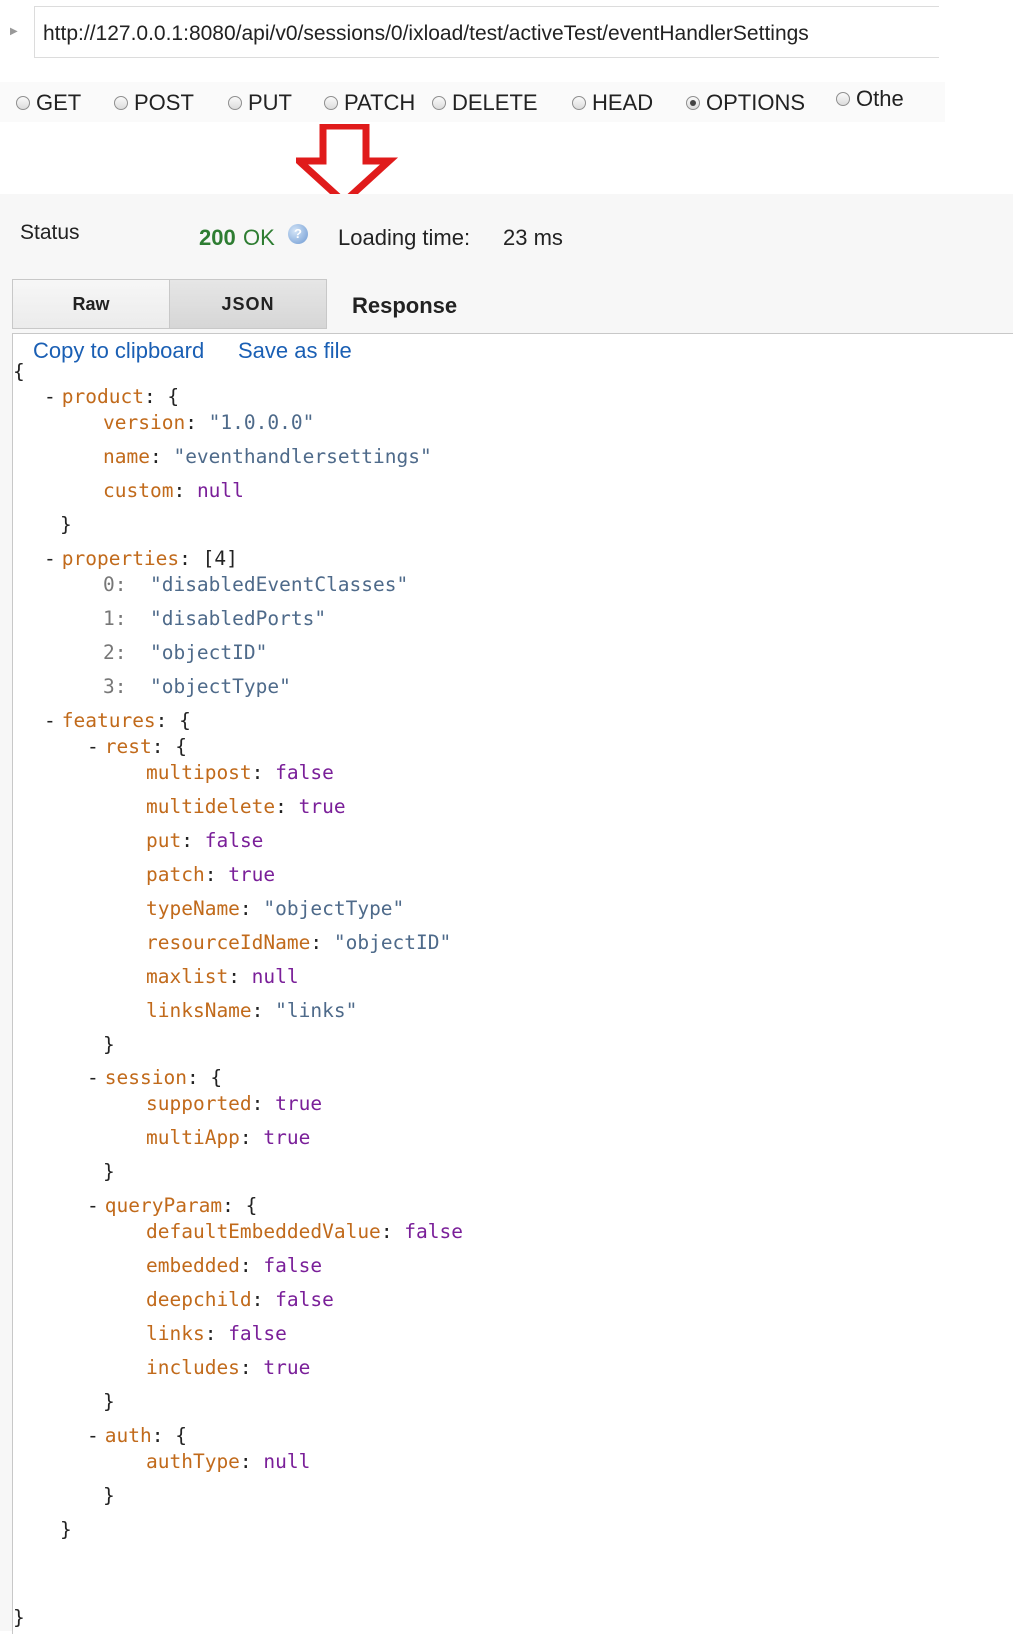  Describe the element at coordinates (693, 103) in the screenshot. I see `radio-icon-selected` at that location.